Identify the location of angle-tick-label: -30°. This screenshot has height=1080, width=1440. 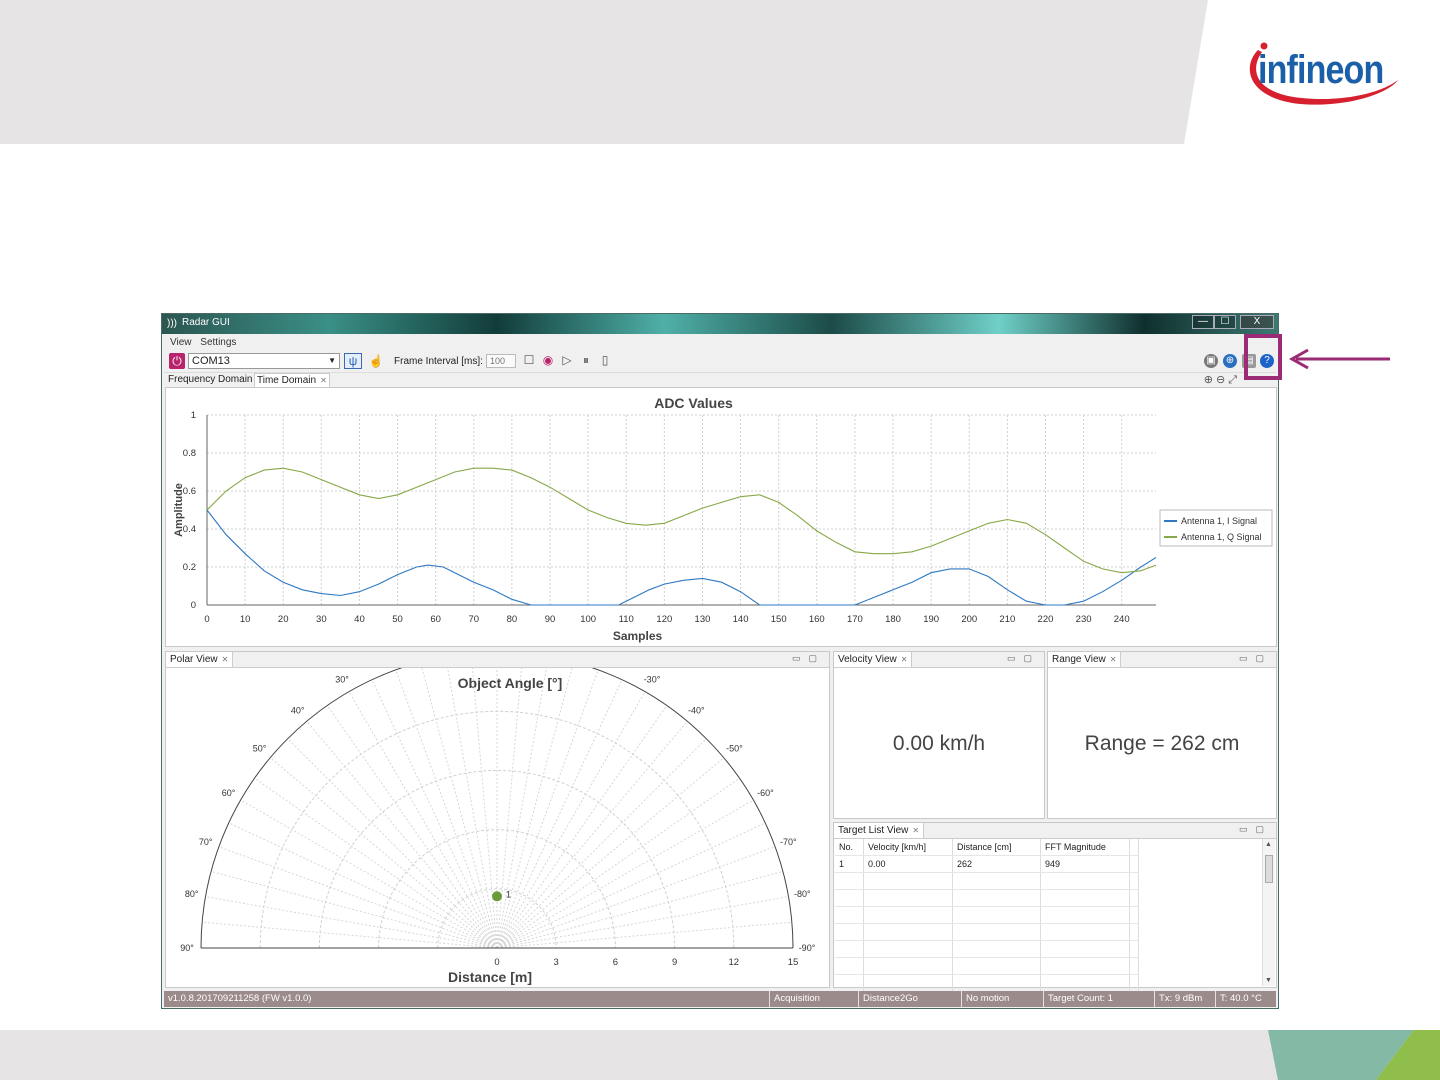
(652, 680).